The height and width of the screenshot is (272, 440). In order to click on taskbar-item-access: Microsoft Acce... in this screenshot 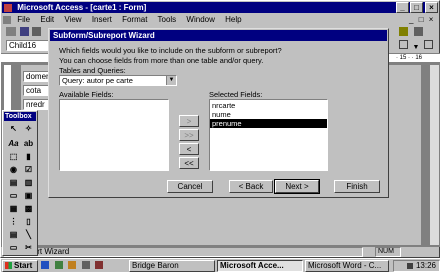, I will do `click(260, 266)`.